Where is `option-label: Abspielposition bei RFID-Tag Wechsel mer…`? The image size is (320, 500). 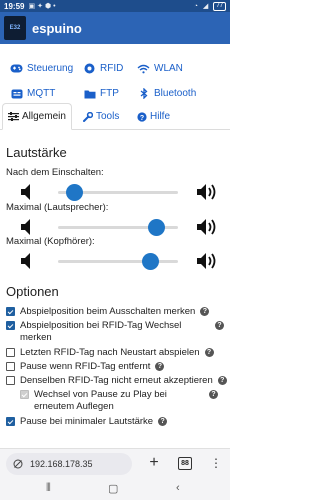
option-label: Abspielposition bei RFID-Tag Wechsel mer… is located at coordinates (101, 331).